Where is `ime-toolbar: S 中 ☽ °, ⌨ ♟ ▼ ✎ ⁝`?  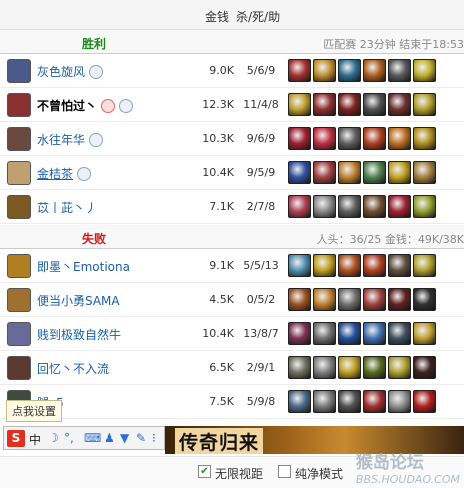
ime-toolbar: S 中 ☽ °, ⌨ ♟ ▼ ✎ ⁝ is located at coordinates (84, 438).